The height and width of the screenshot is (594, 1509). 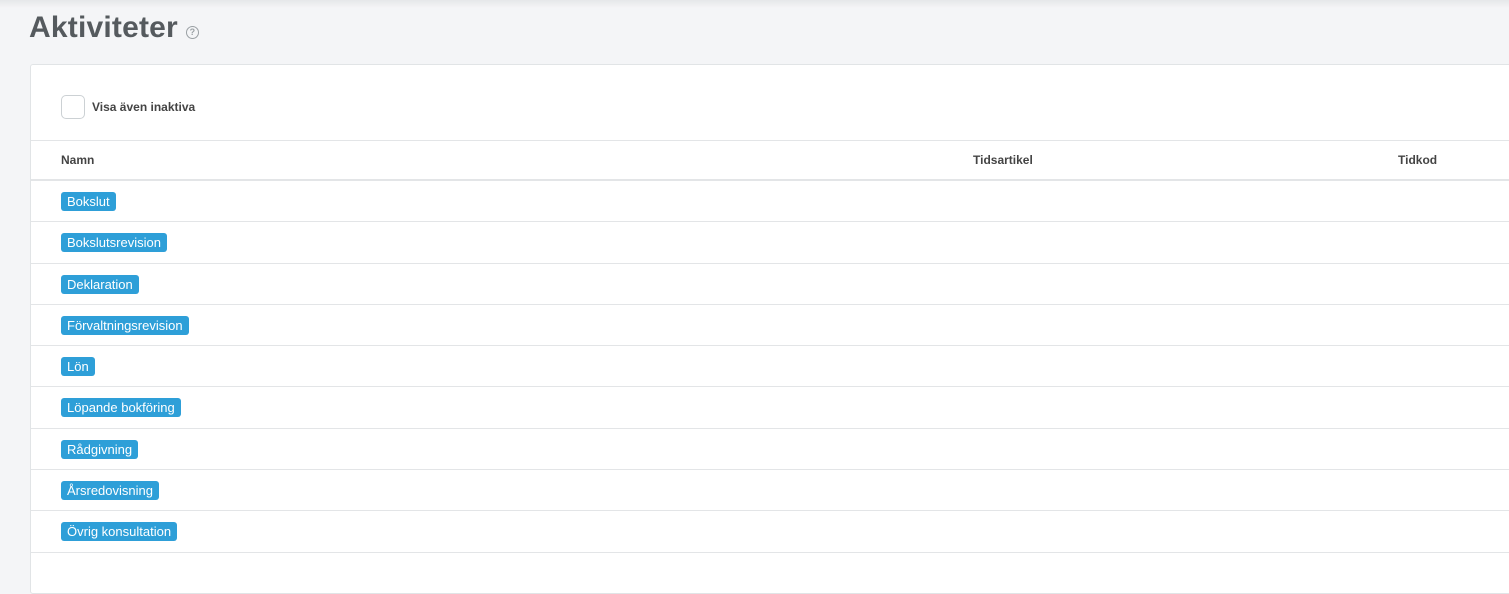 I want to click on filter-row: Visa även inaktiva, so click(x=128, y=107).